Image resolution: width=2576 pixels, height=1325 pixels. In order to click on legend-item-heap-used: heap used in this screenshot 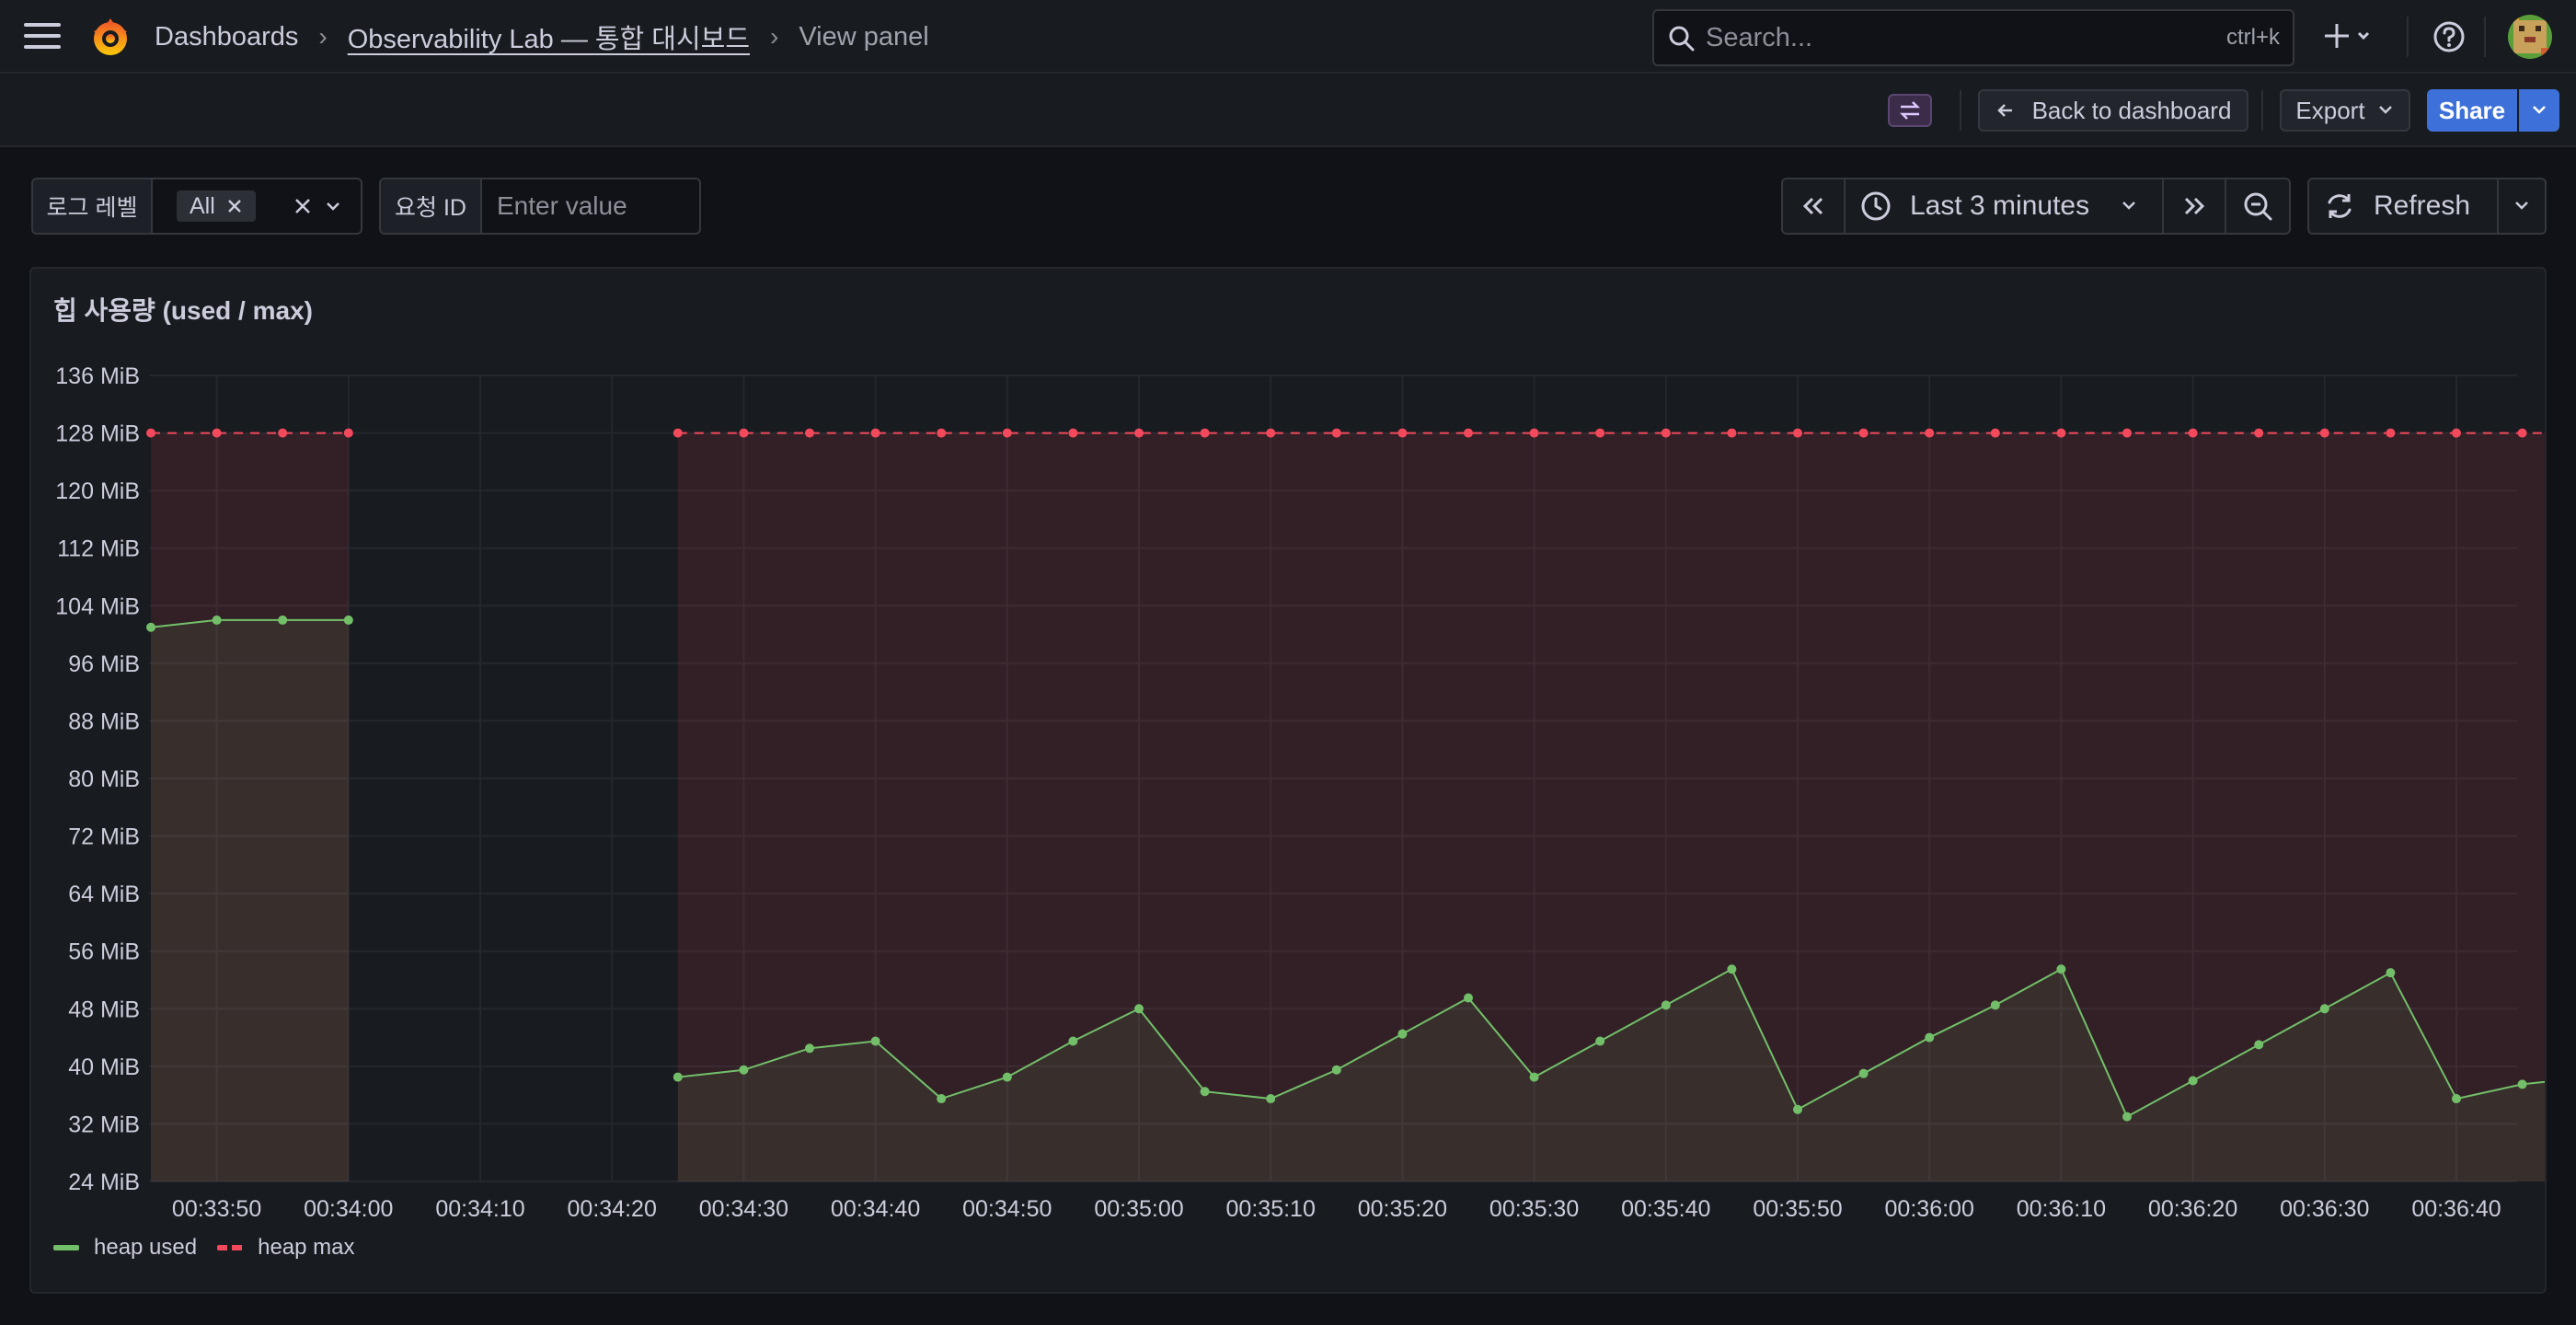, I will do `click(125, 1248)`.